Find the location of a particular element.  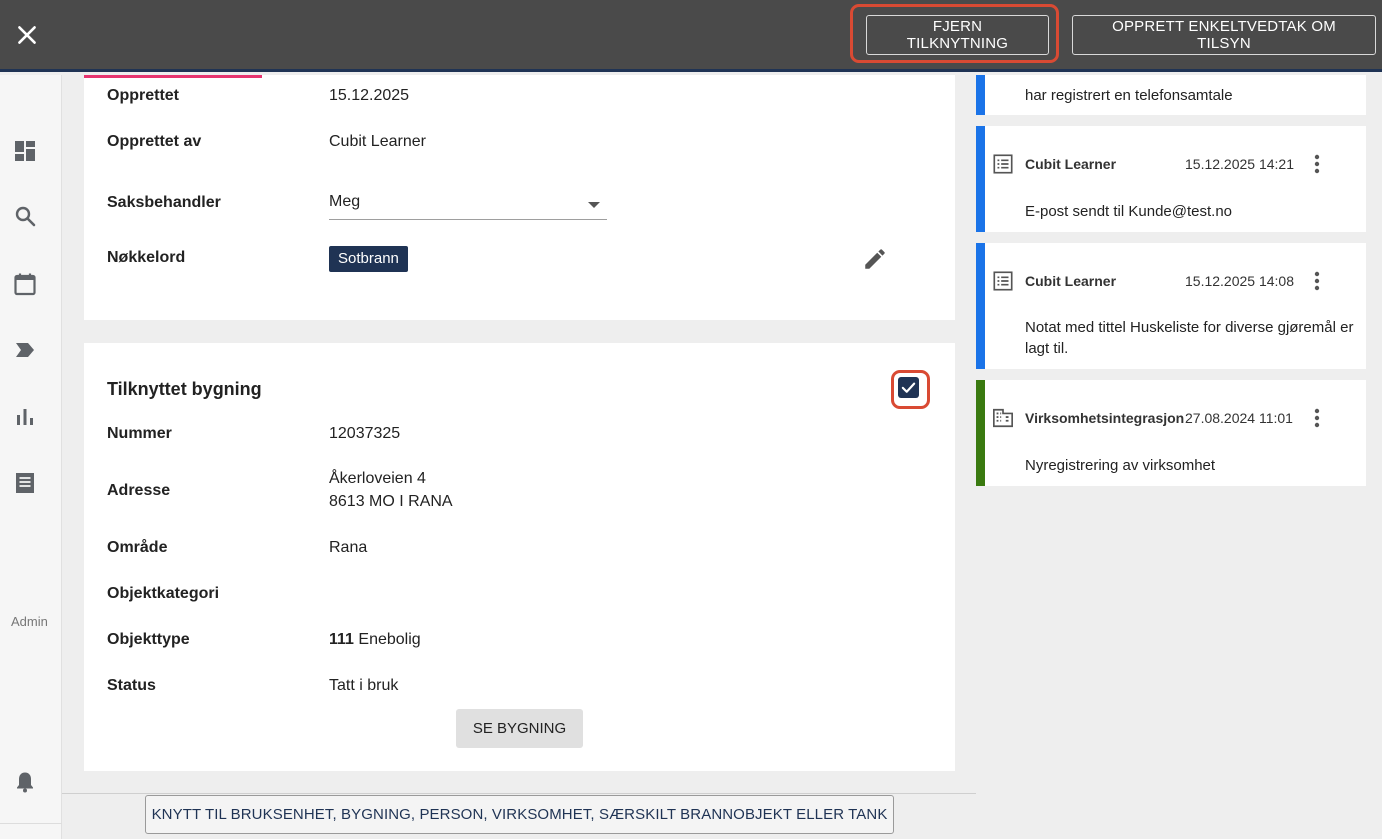

check-icon is located at coordinates (908, 387).